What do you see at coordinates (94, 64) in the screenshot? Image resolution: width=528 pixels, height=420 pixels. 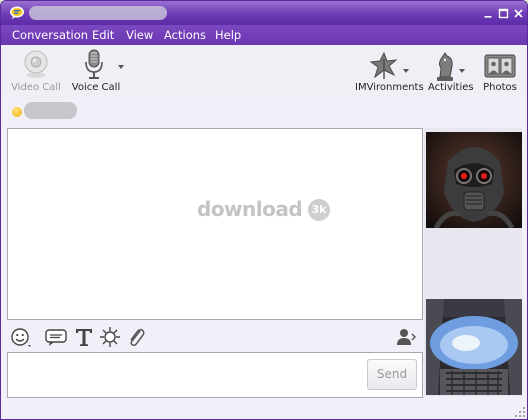 I see `microphone-icon` at bounding box center [94, 64].